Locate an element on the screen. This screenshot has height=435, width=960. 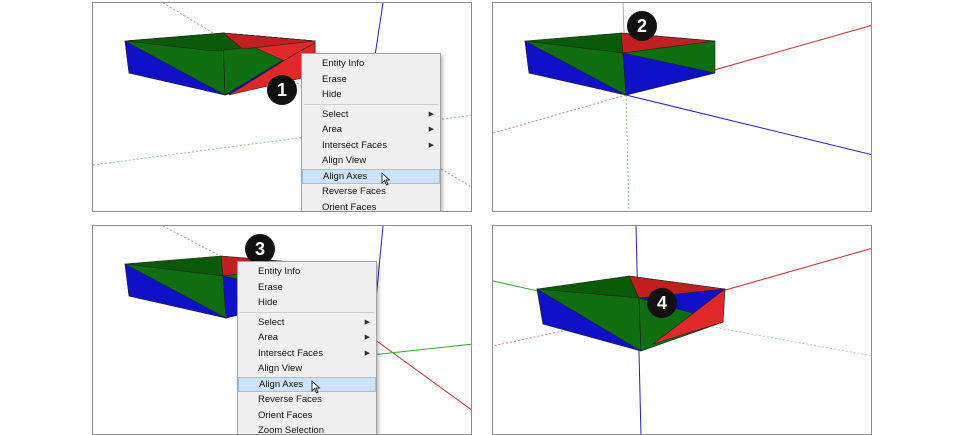
red-axis is located at coordinates (416, 370).